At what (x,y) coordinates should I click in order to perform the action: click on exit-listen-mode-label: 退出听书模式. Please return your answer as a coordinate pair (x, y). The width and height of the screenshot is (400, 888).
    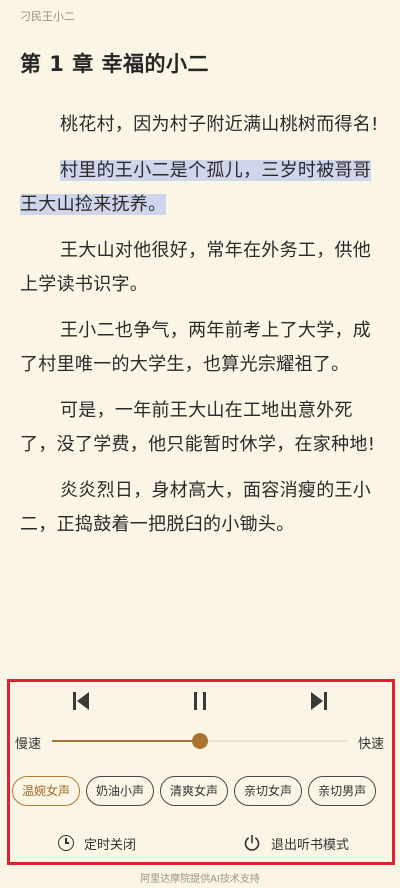
    Looking at the image, I should click on (310, 845).